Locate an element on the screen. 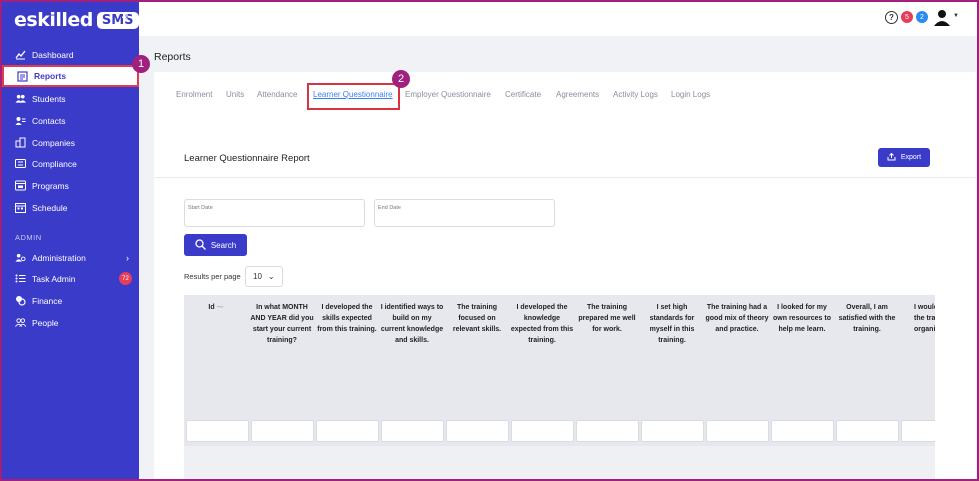 Image resolution: width=979 pixels, height=481 pixels. compliance-icon is located at coordinates (20, 163).